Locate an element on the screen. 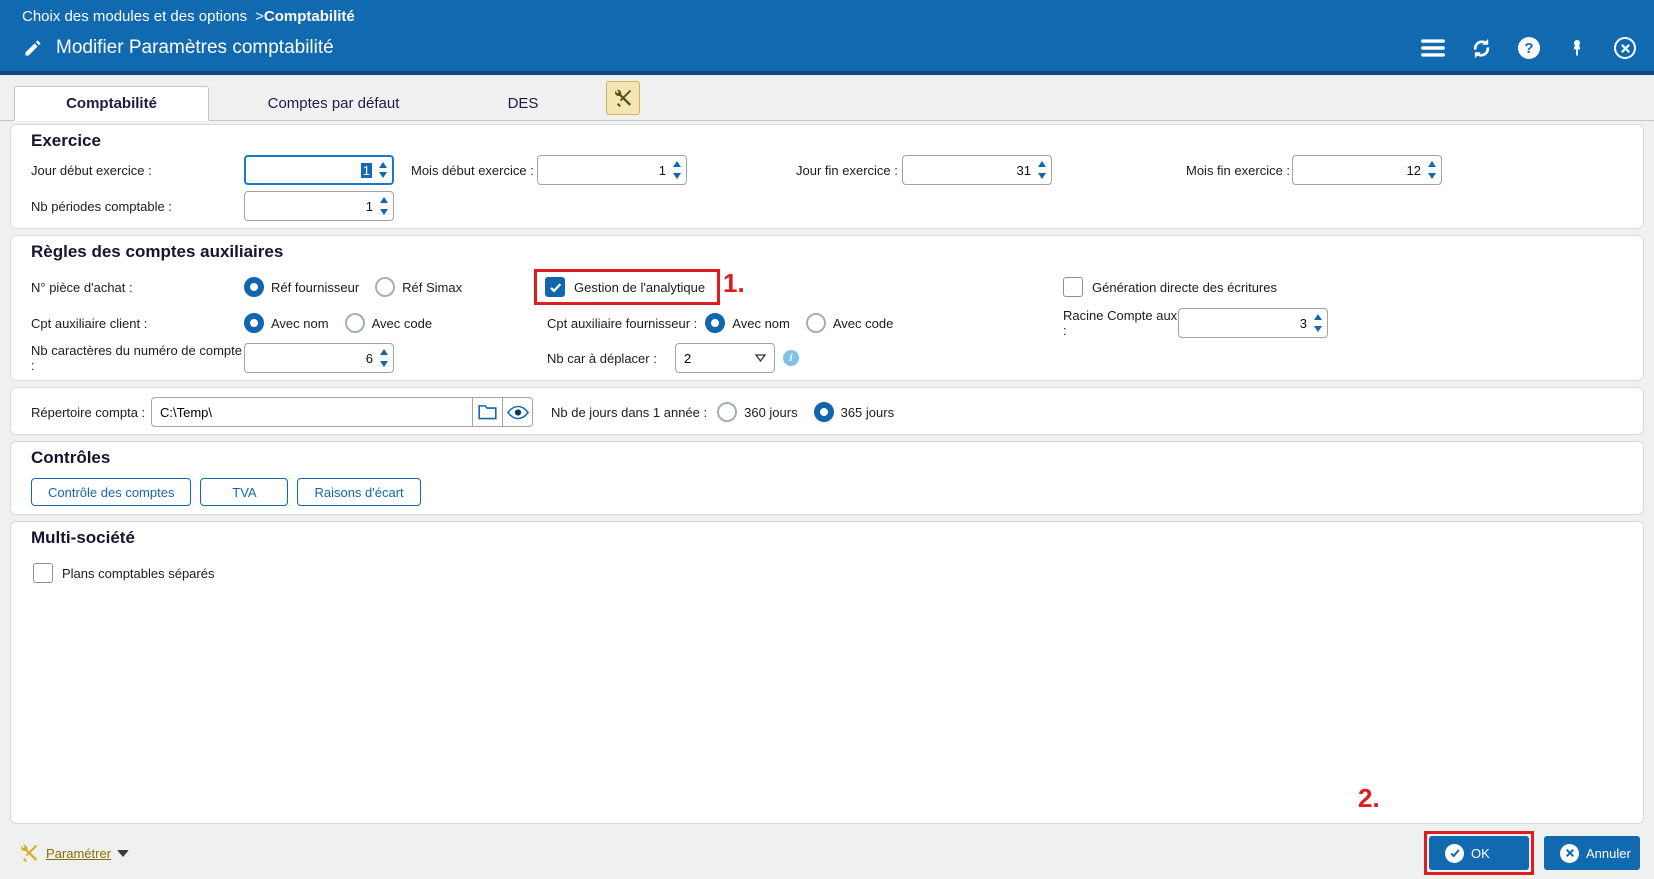 The height and width of the screenshot is (879, 1654). ok-button: OK is located at coordinates (1479, 853).